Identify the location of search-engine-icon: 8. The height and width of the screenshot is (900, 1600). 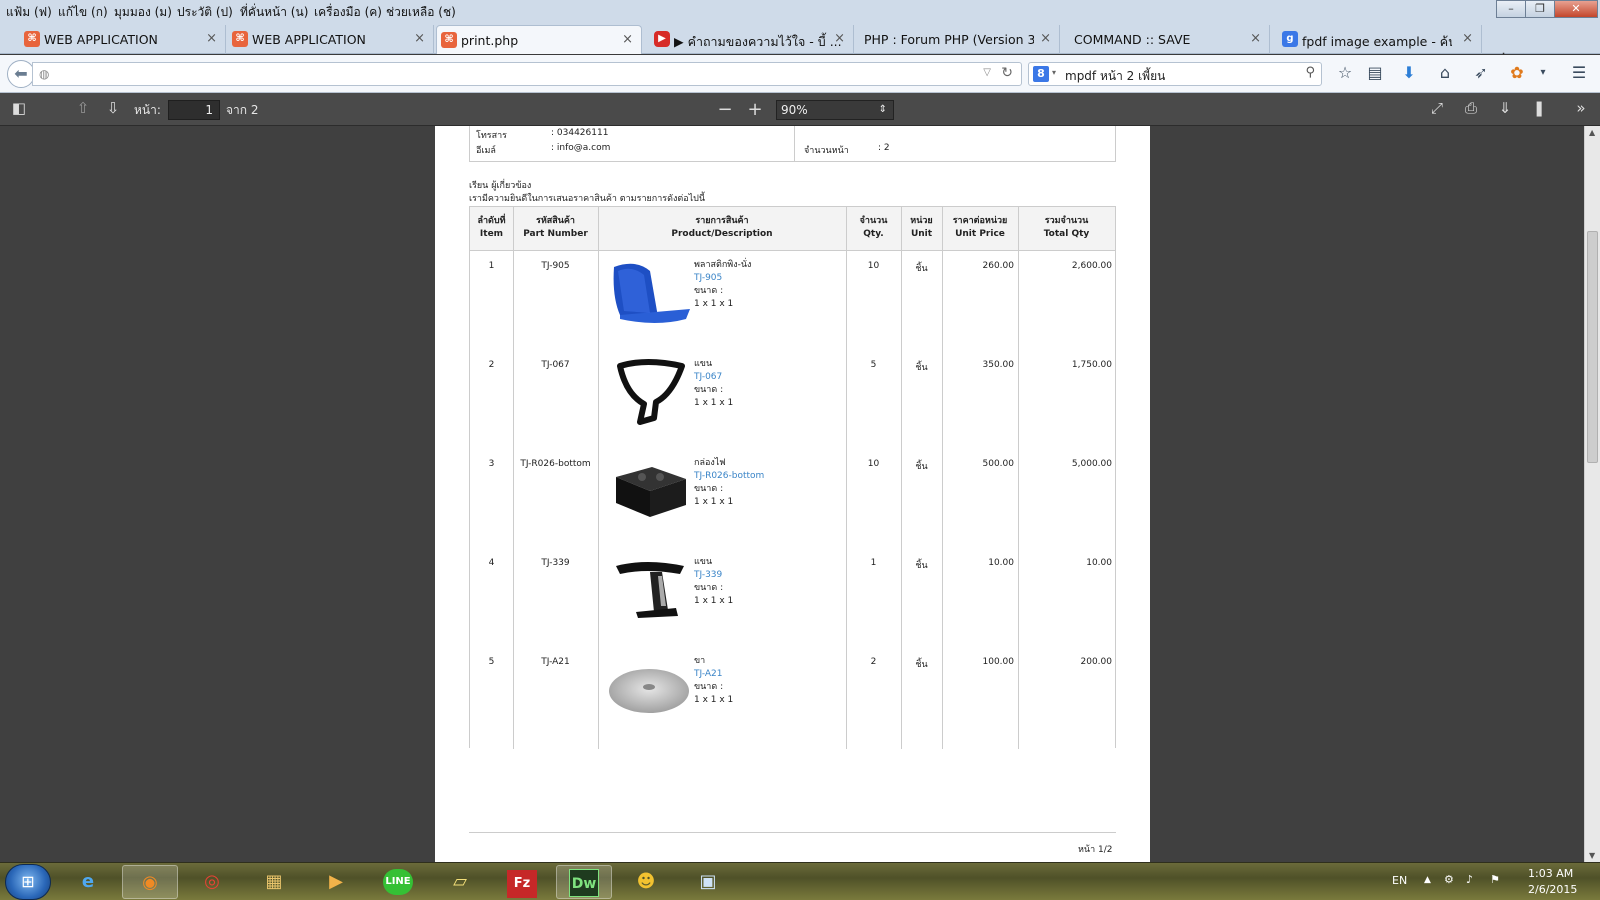
(1041, 74).